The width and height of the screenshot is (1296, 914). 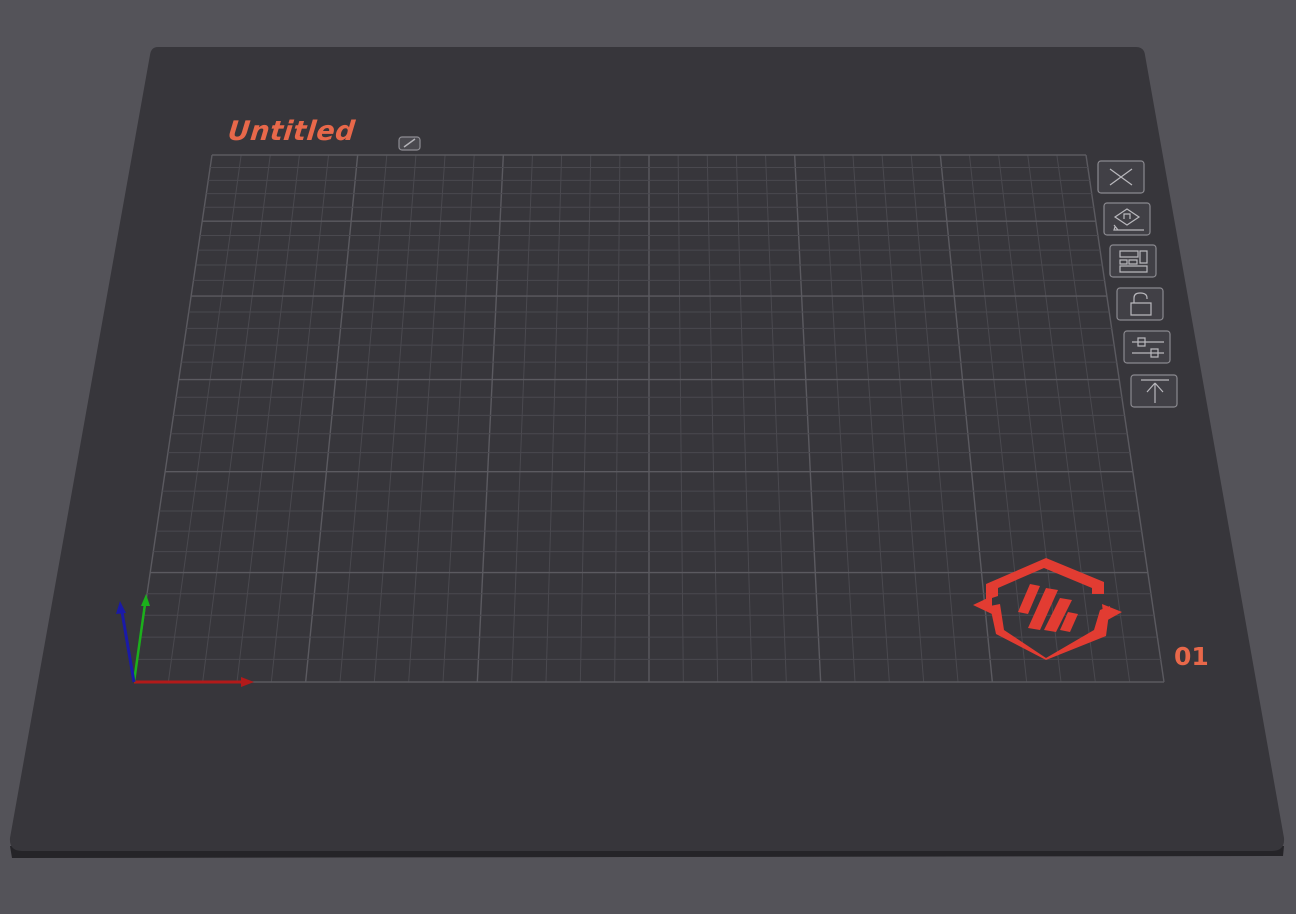 I want to click on lock-plate-button, so click(x=1140, y=304).